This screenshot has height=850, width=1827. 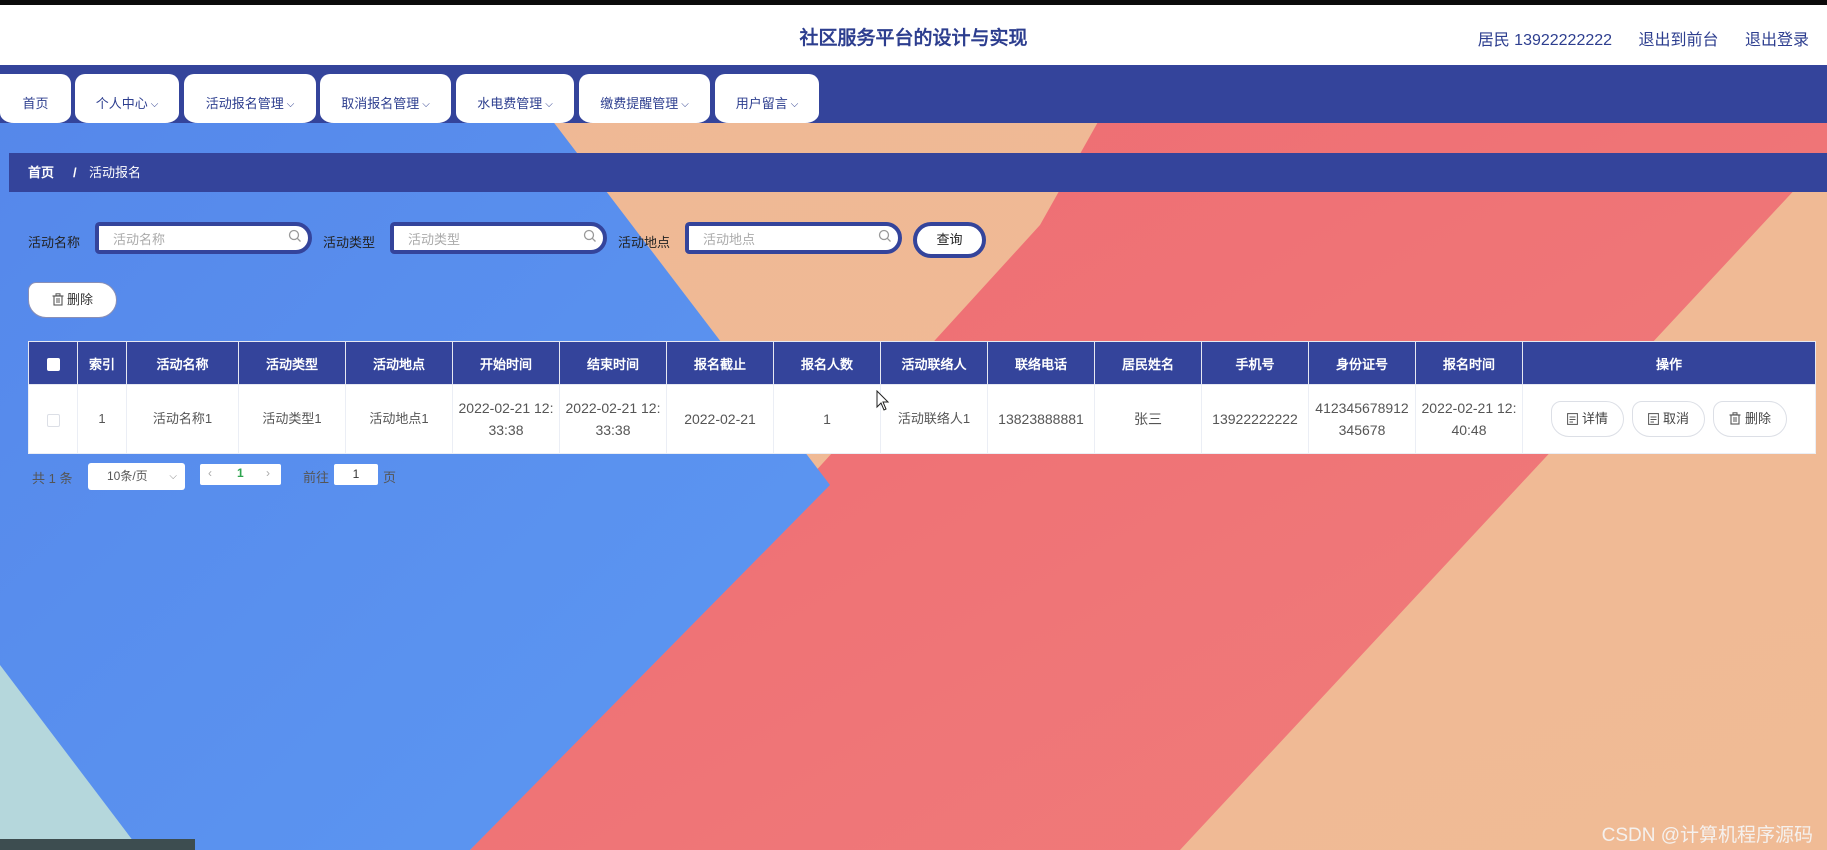 I want to click on column-header: 手机号, so click(x=1255, y=363).